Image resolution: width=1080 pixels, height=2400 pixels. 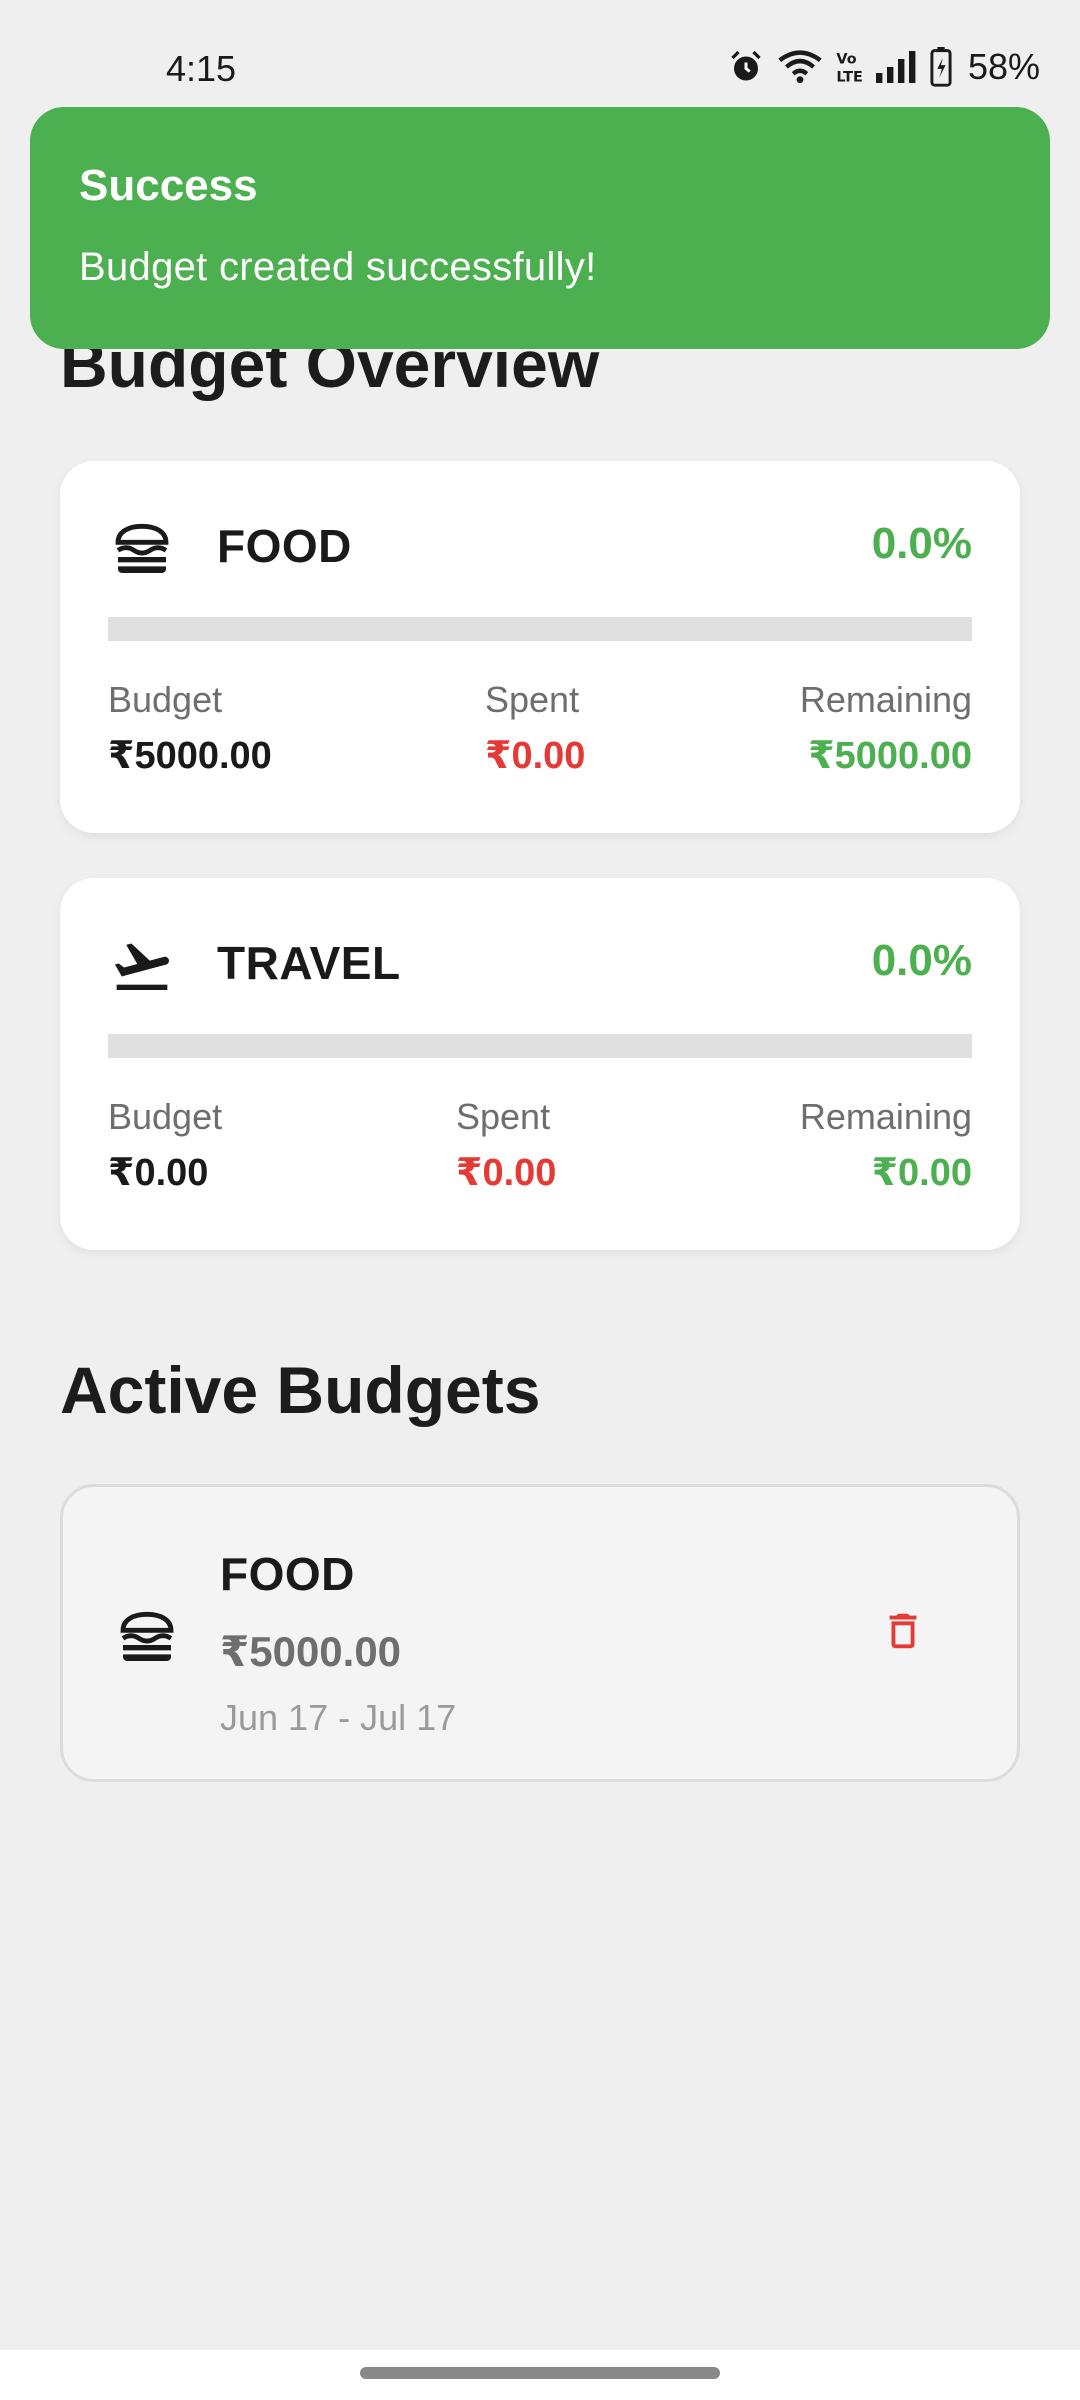 What do you see at coordinates (311, 1651) in the screenshot?
I see `active-budget-amount: ₹5000.00` at bounding box center [311, 1651].